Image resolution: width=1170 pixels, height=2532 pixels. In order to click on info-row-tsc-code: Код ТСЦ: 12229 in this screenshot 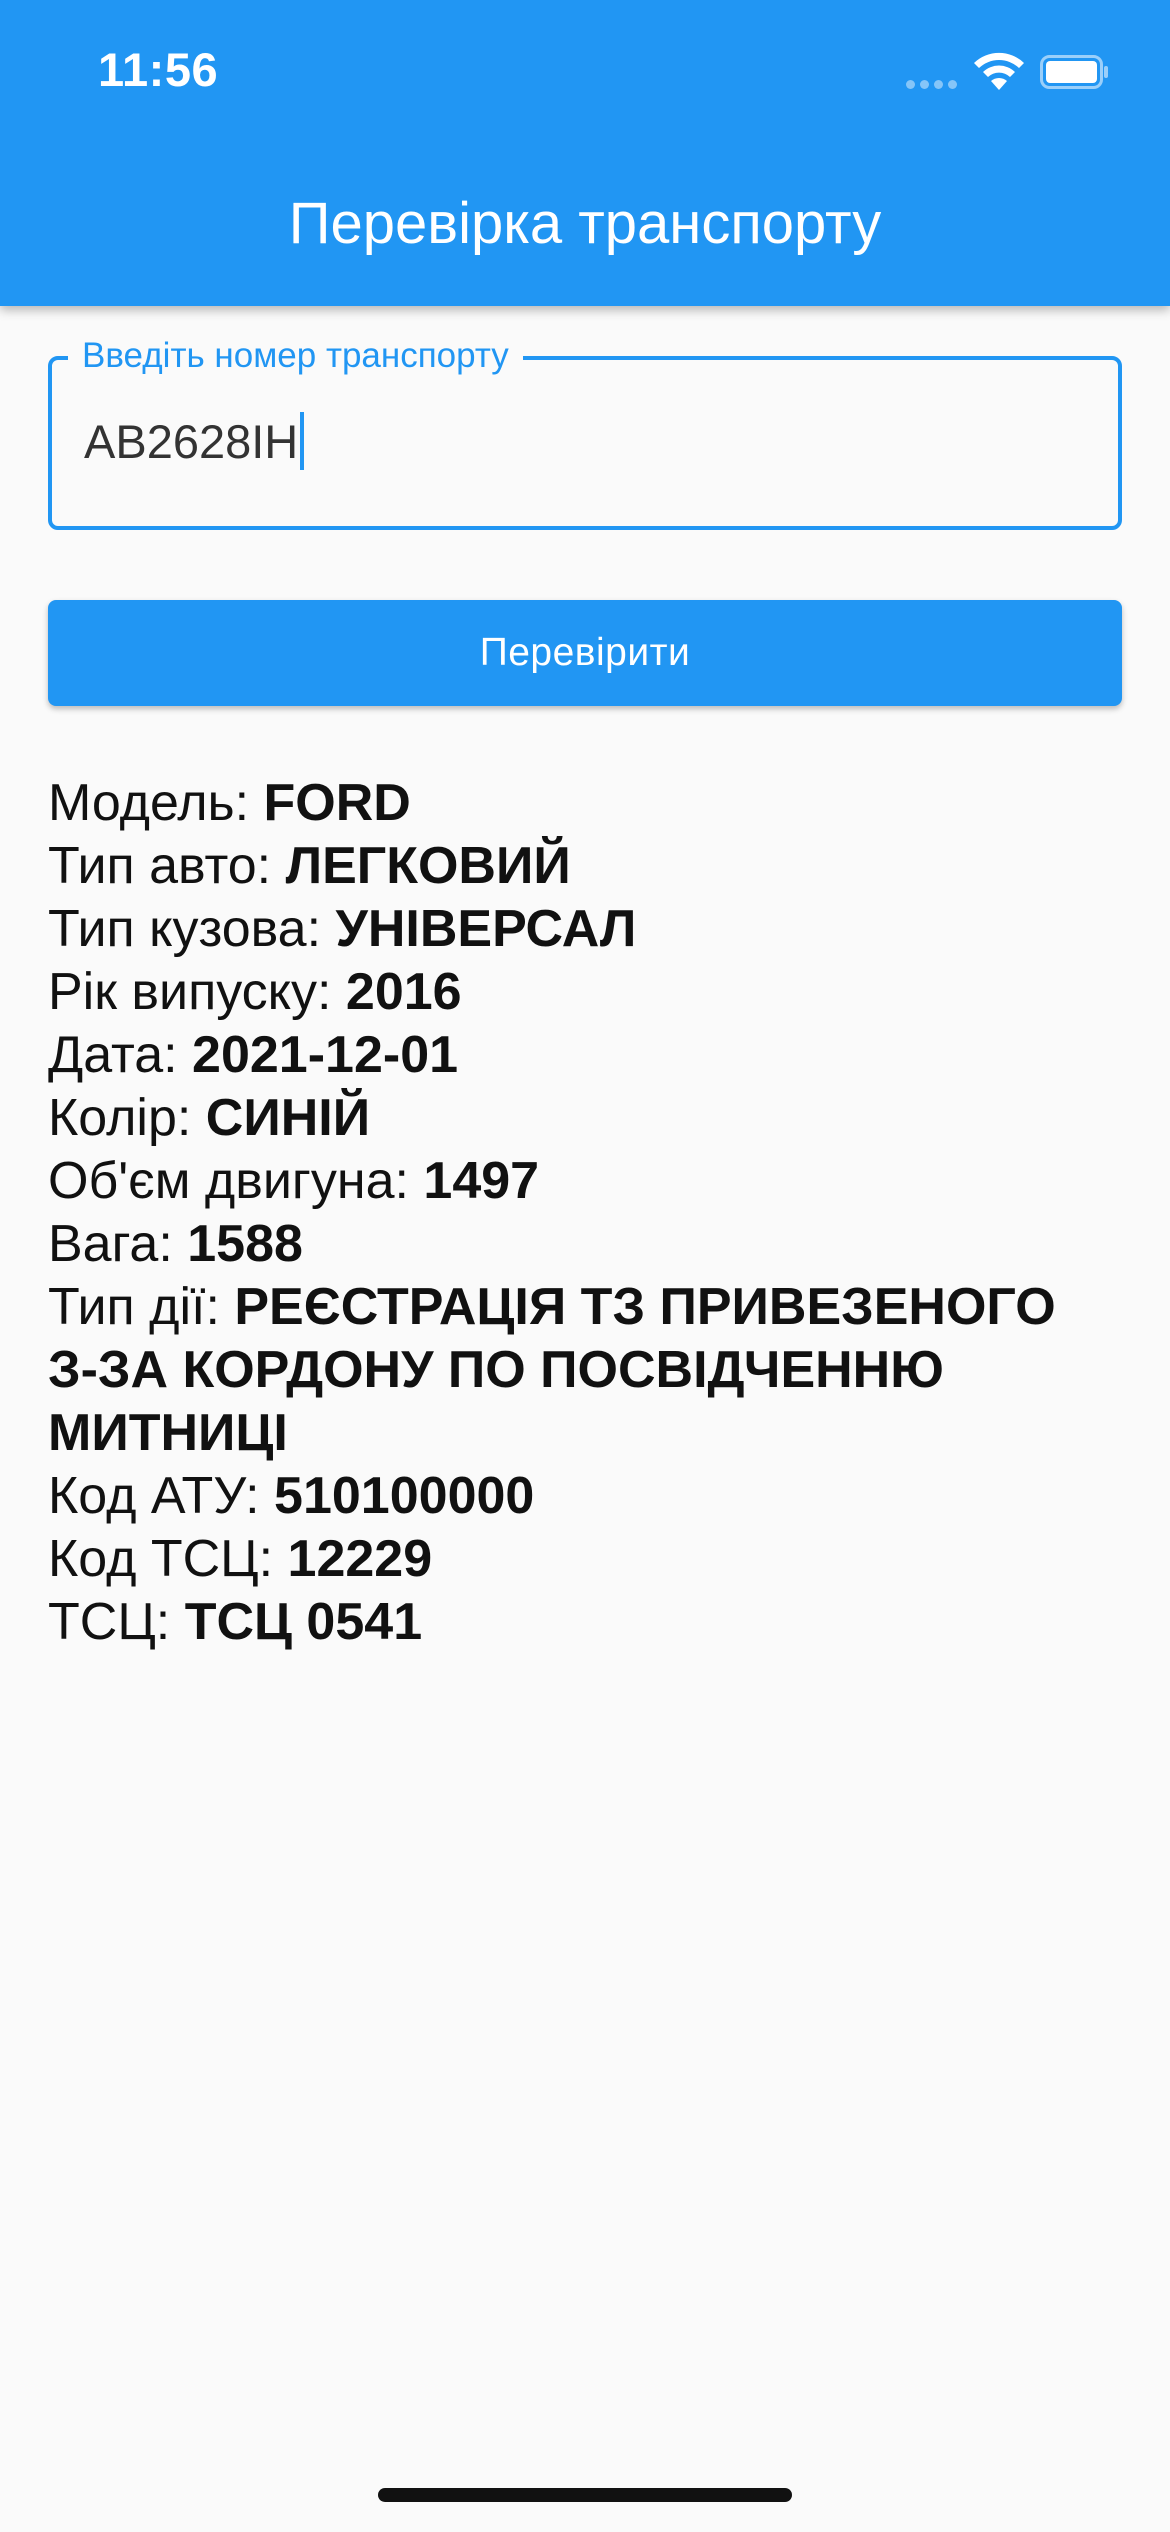, I will do `click(558, 1559)`.